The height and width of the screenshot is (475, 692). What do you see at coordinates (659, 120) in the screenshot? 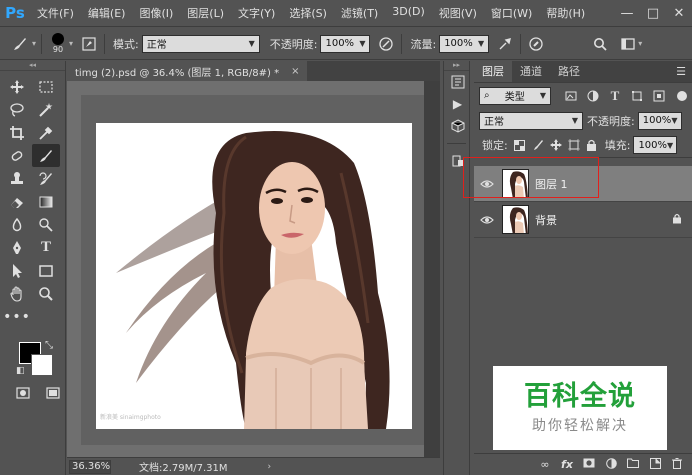
I see `layer-opacity-input: 100% ▼` at bounding box center [659, 120].